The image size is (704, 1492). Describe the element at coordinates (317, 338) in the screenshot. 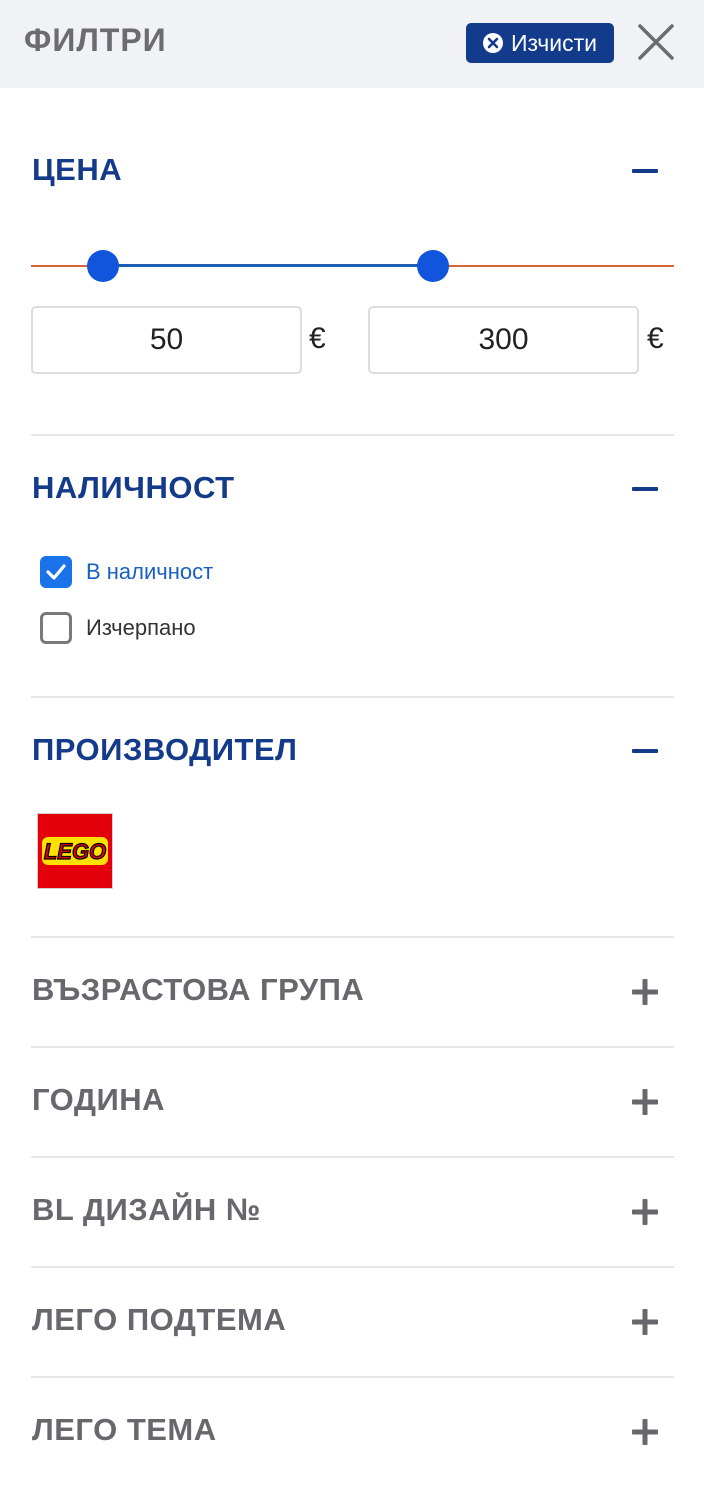

I see `currency-label-min: €` at that location.